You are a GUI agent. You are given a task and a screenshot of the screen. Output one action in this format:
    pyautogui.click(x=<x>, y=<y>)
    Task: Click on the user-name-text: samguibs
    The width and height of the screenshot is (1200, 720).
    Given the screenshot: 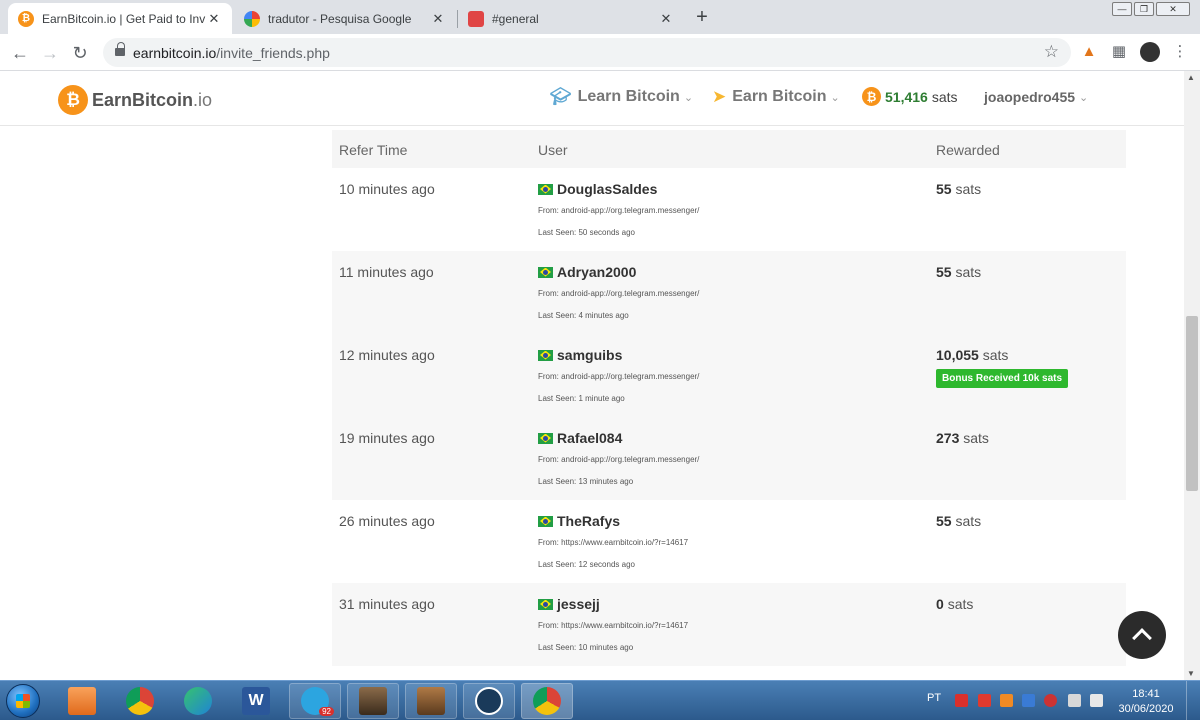 What is the action you would take?
    pyautogui.click(x=590, y=355)
    